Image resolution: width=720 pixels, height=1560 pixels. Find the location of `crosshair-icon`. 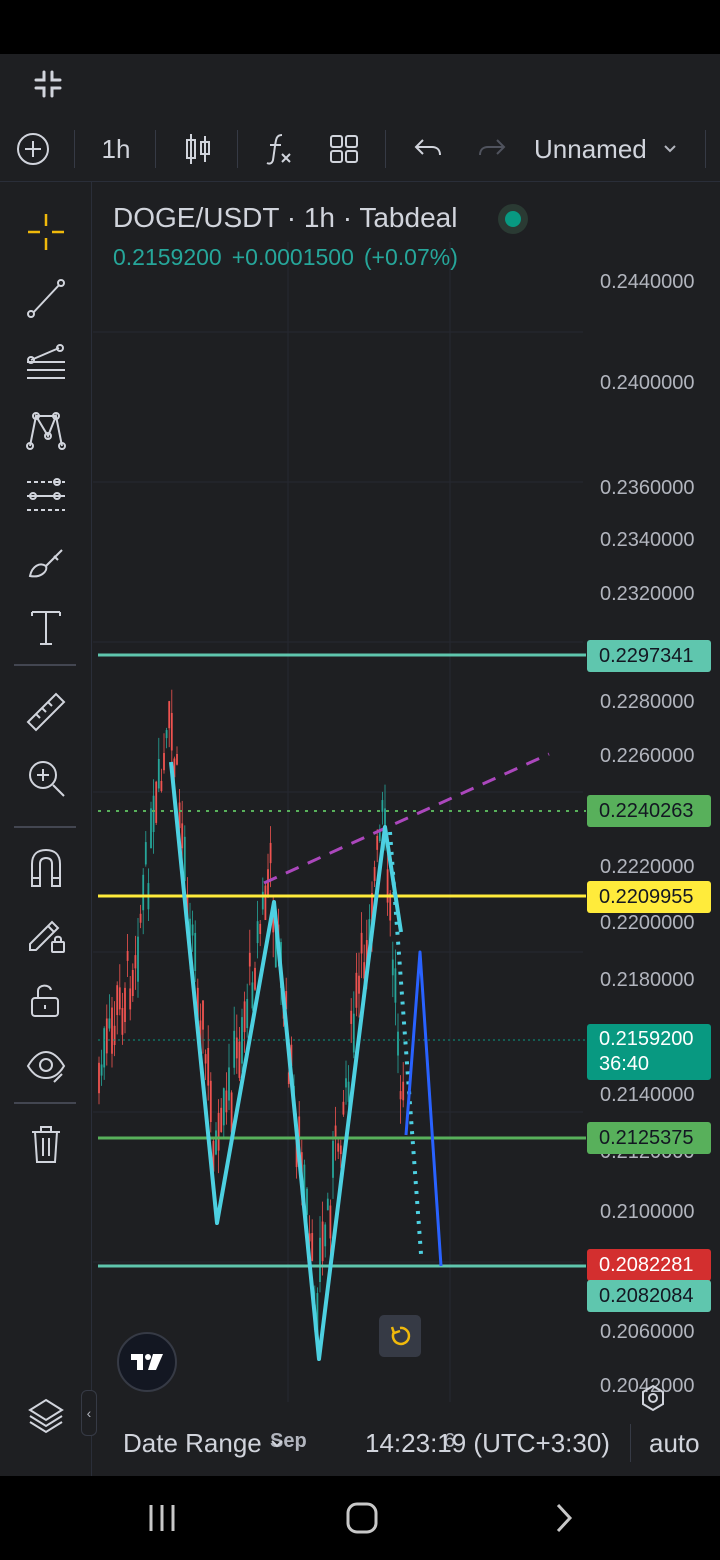

crosshair-icon is located at coordinates (46, 232).